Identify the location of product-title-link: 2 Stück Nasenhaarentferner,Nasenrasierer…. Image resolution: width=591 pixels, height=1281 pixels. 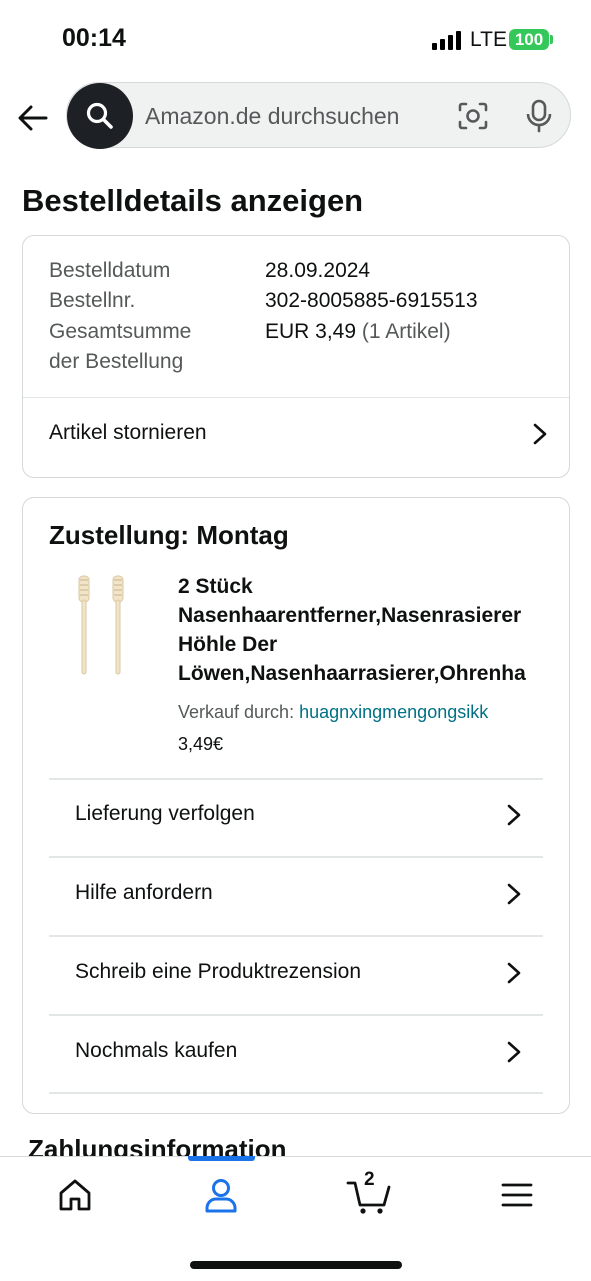
(361, 630).